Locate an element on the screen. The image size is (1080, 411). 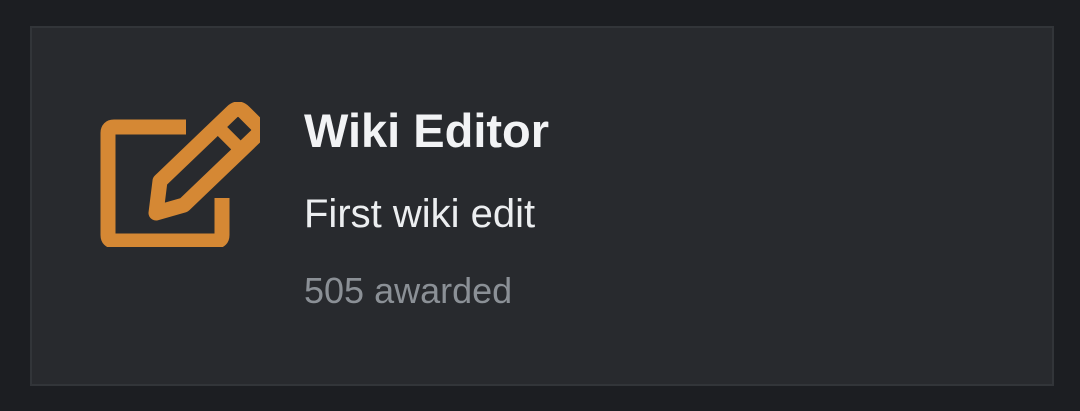
edit-pencil-icon is located at coordinates (180, 174).